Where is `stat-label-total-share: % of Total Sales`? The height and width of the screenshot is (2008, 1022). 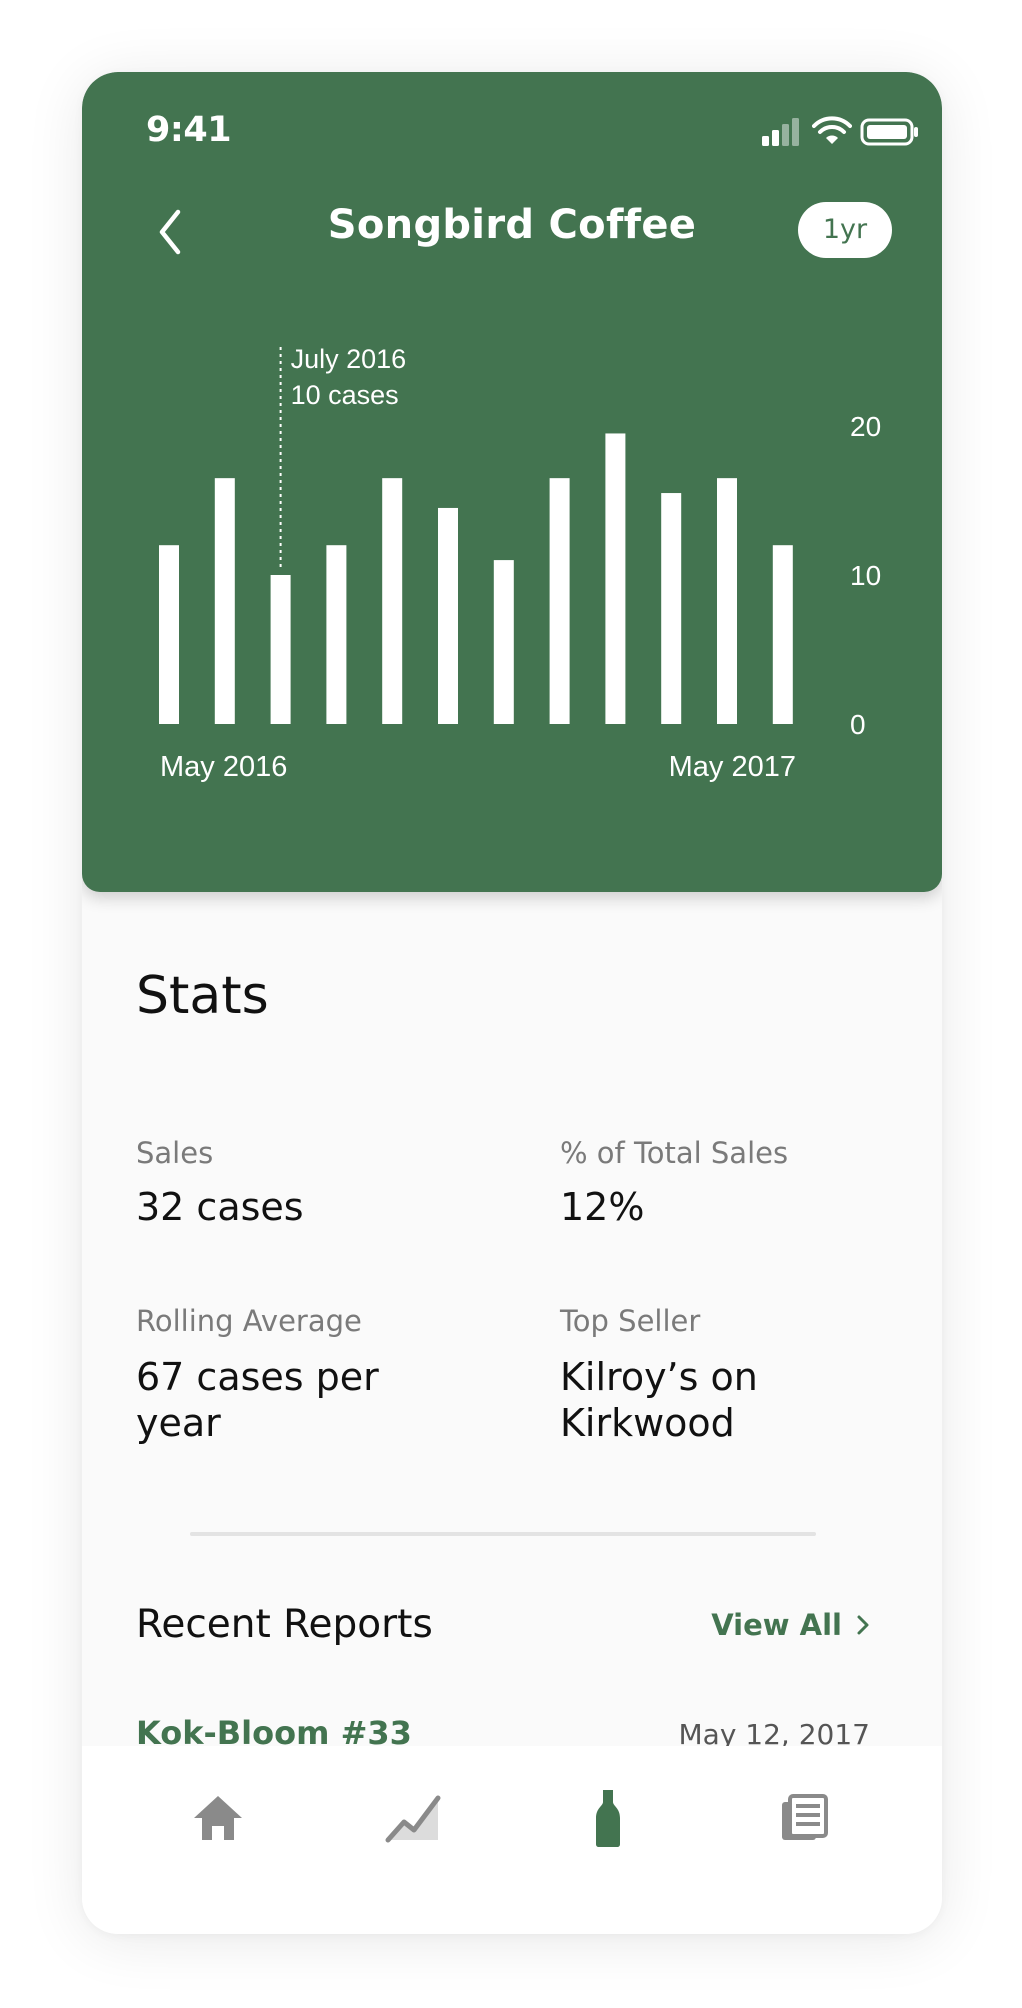 stat-label-total-share: % of Total Sales is located at coordinates (674, 1153).